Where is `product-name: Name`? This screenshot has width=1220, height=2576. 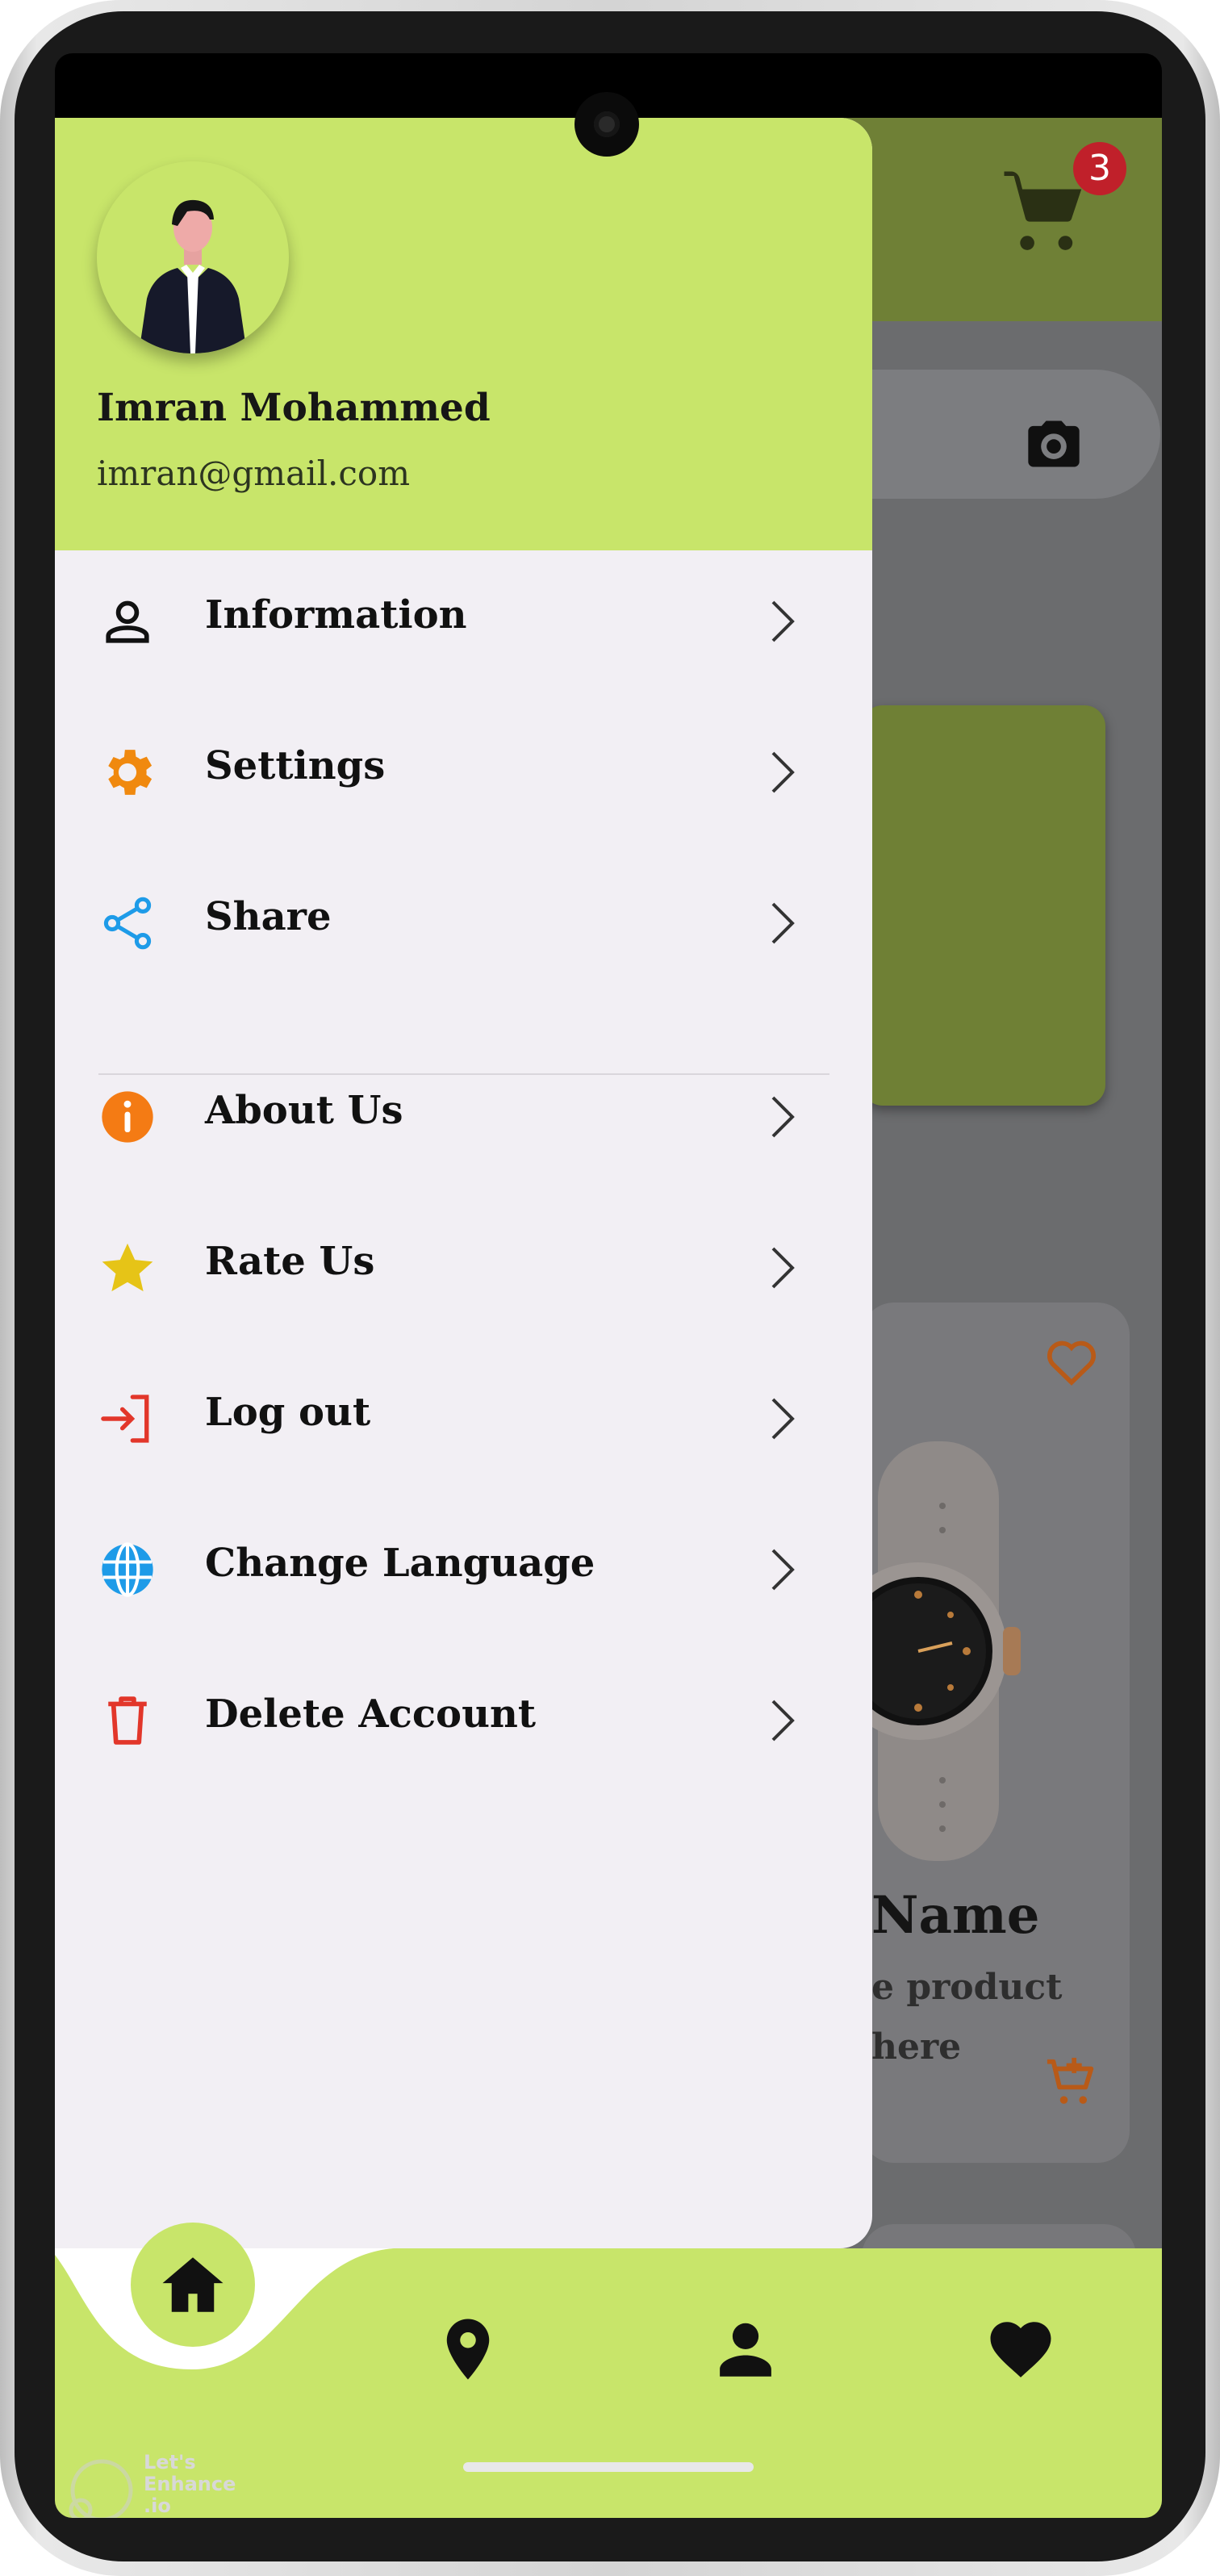
product-name: Name is located at coordinates (955, 1915).